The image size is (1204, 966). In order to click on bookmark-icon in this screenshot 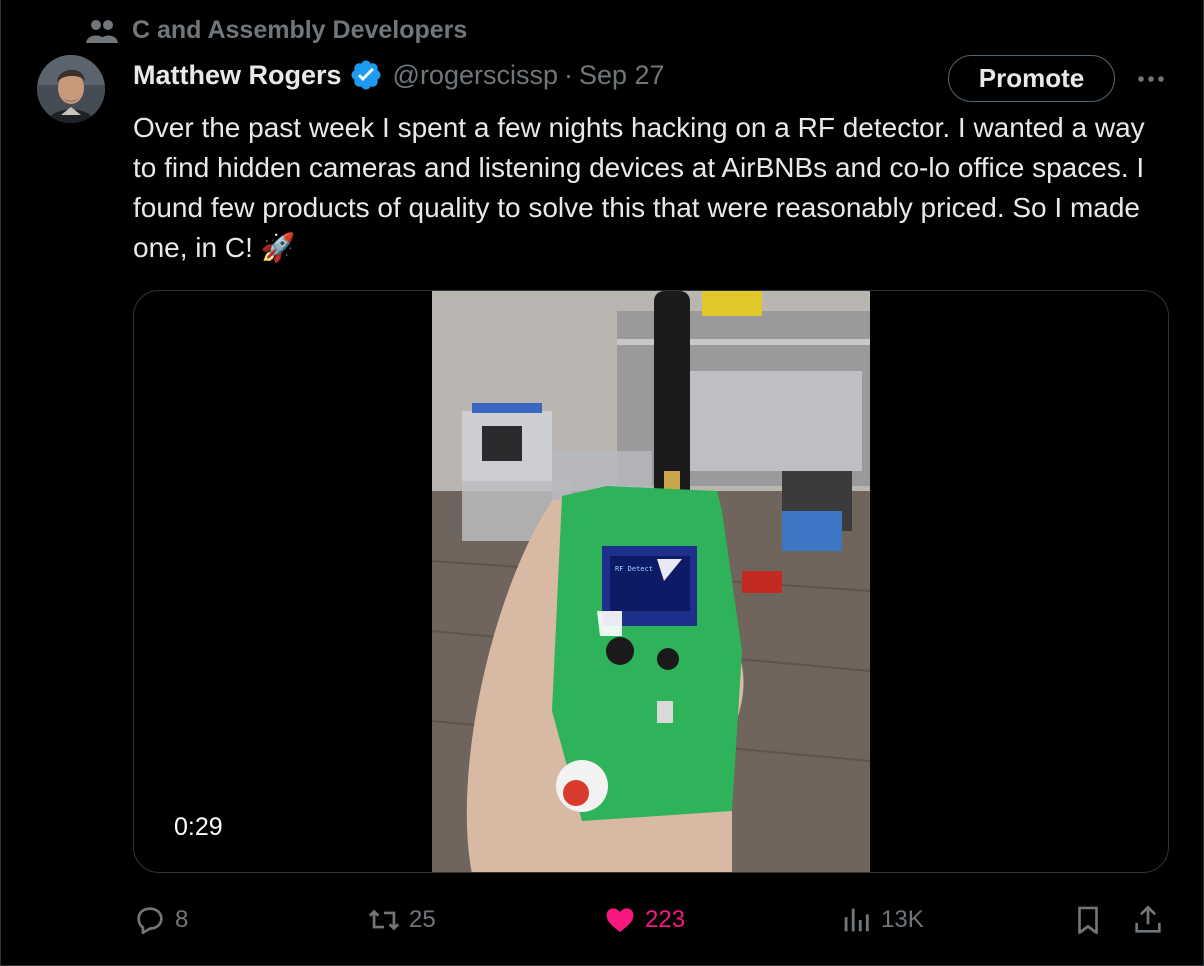, I will do `click(1088, 920)`.